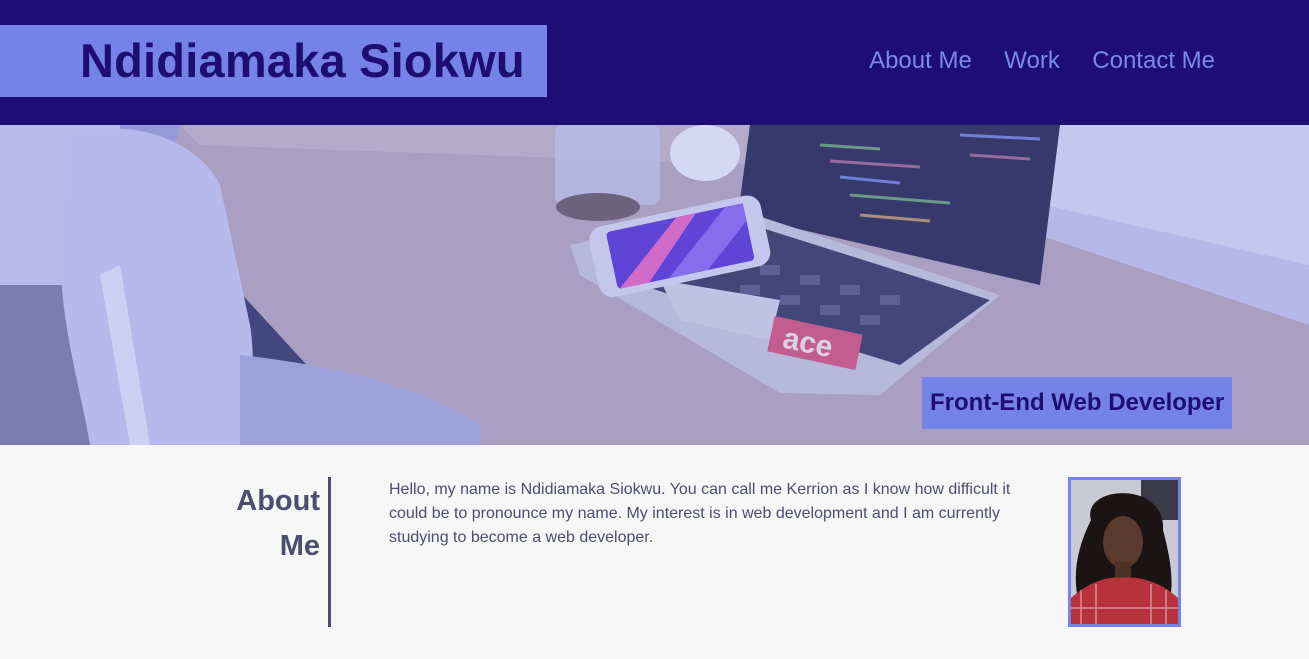 This screenshot has height=659, width=1309. I want to click on tagline-text: Front-End Web Developer, so click(1077, 402).